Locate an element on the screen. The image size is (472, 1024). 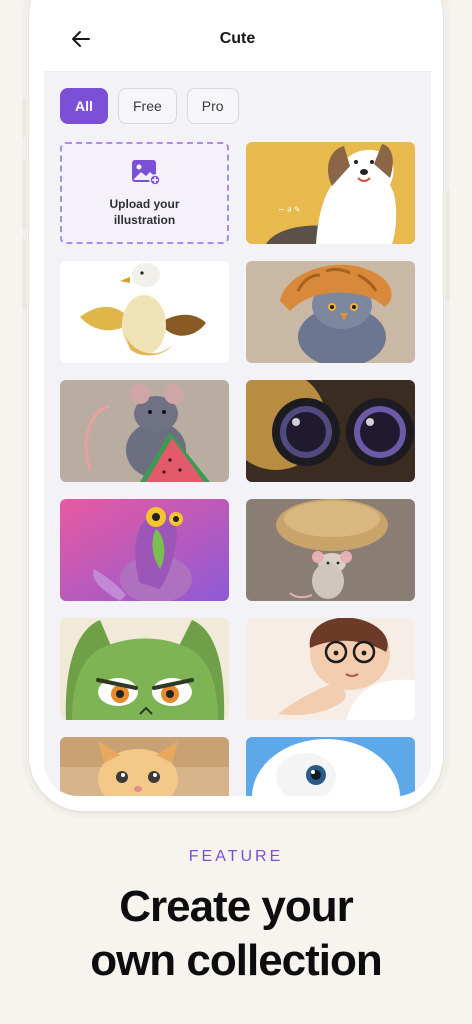
phone-side-button is located at coordinates (24, 118).